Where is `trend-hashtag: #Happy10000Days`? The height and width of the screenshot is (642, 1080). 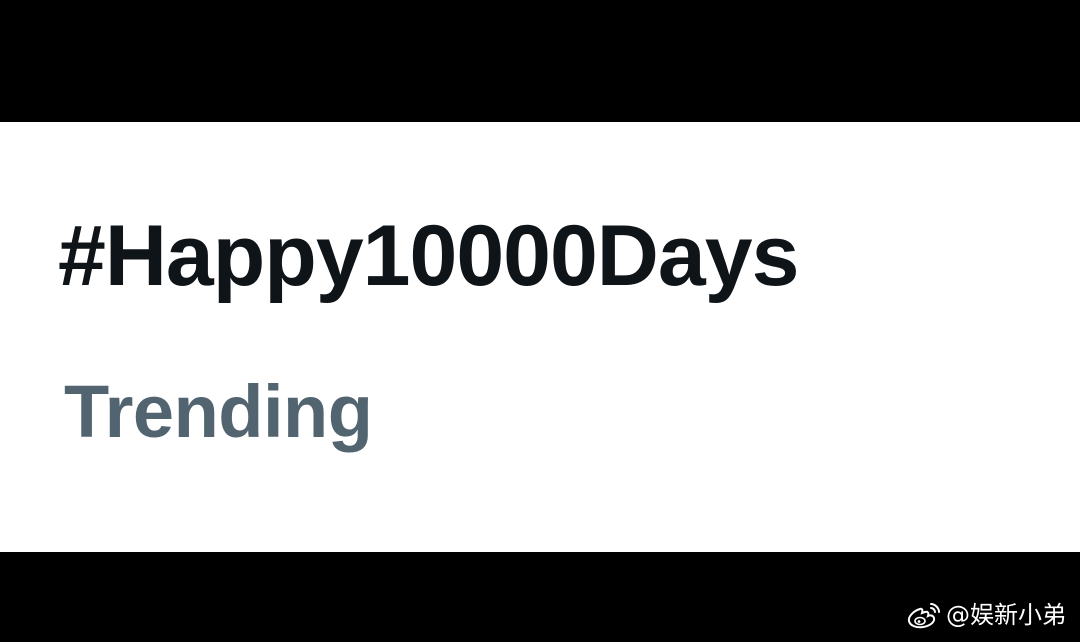
trend-hashtag: #Happy10000Days is located at coordinates (428, 256).